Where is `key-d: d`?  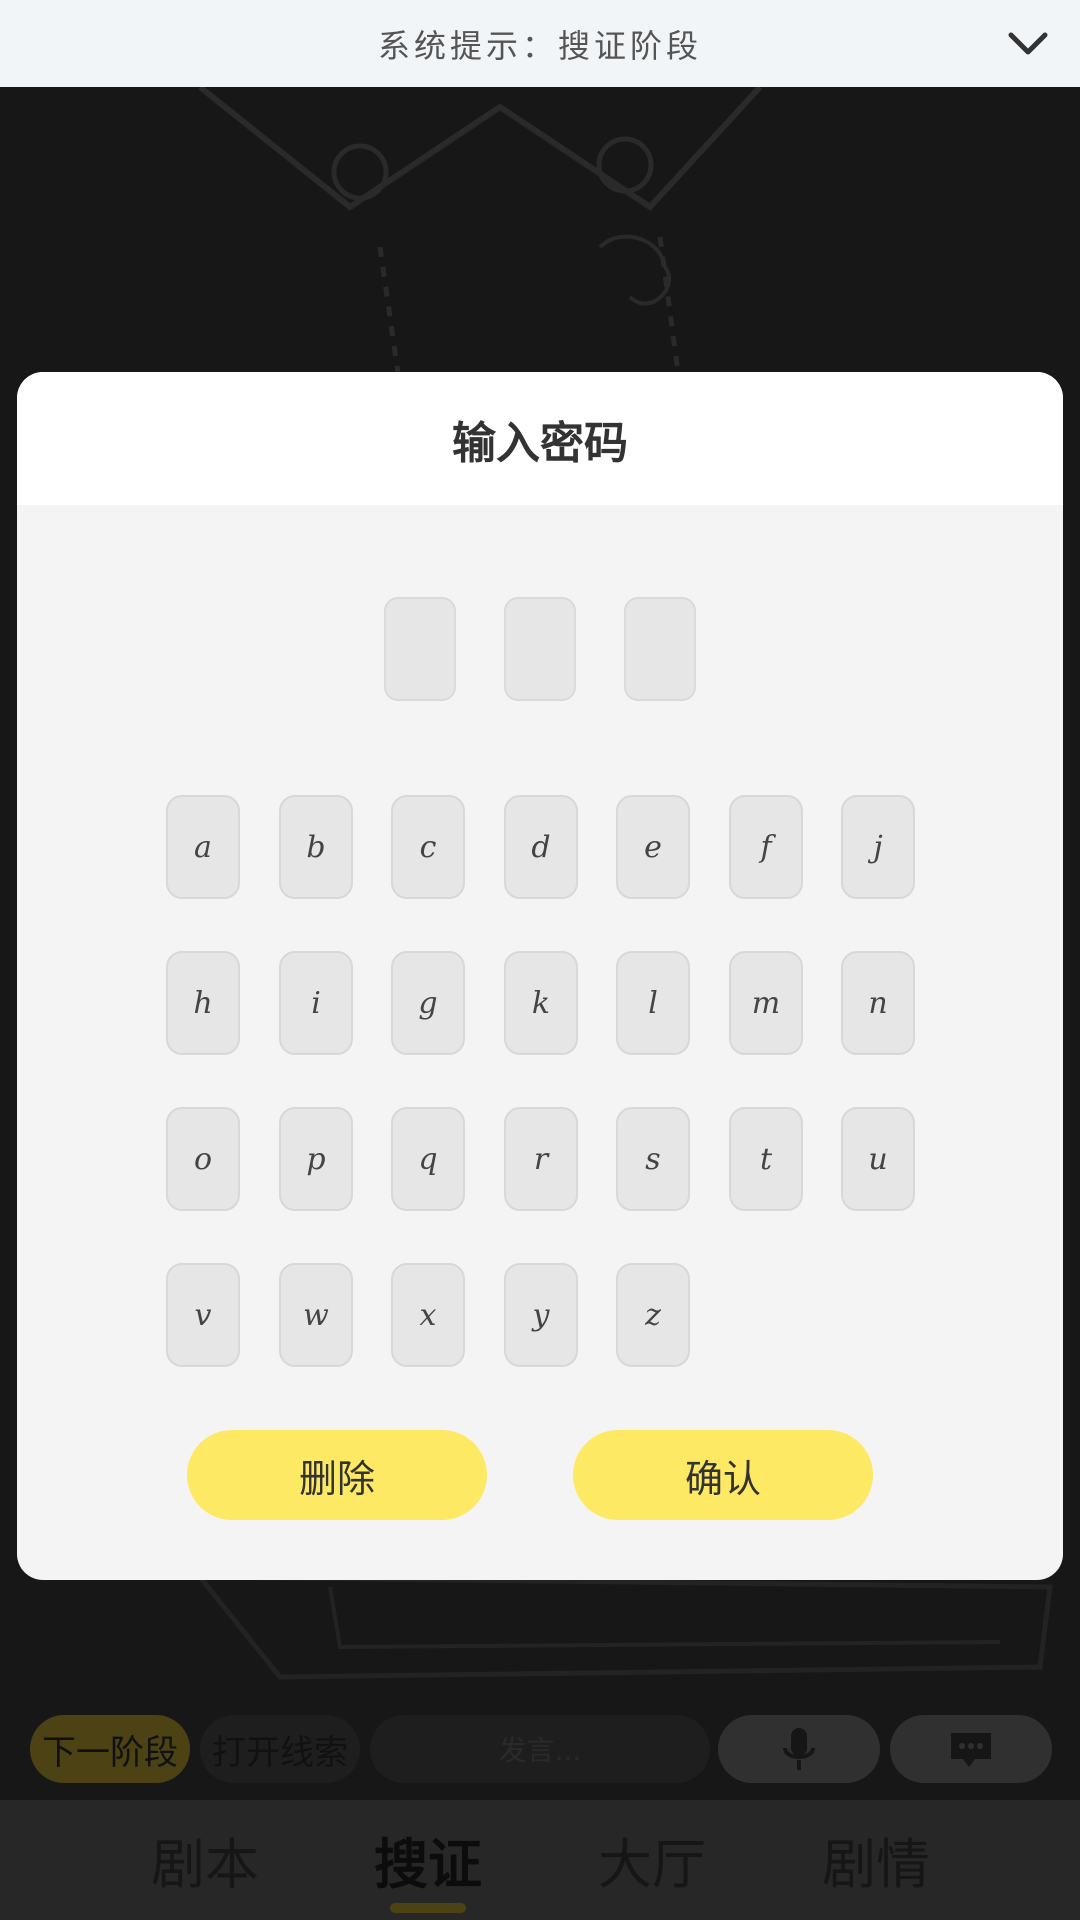 key-d: d is located at coordinates (541, 847).